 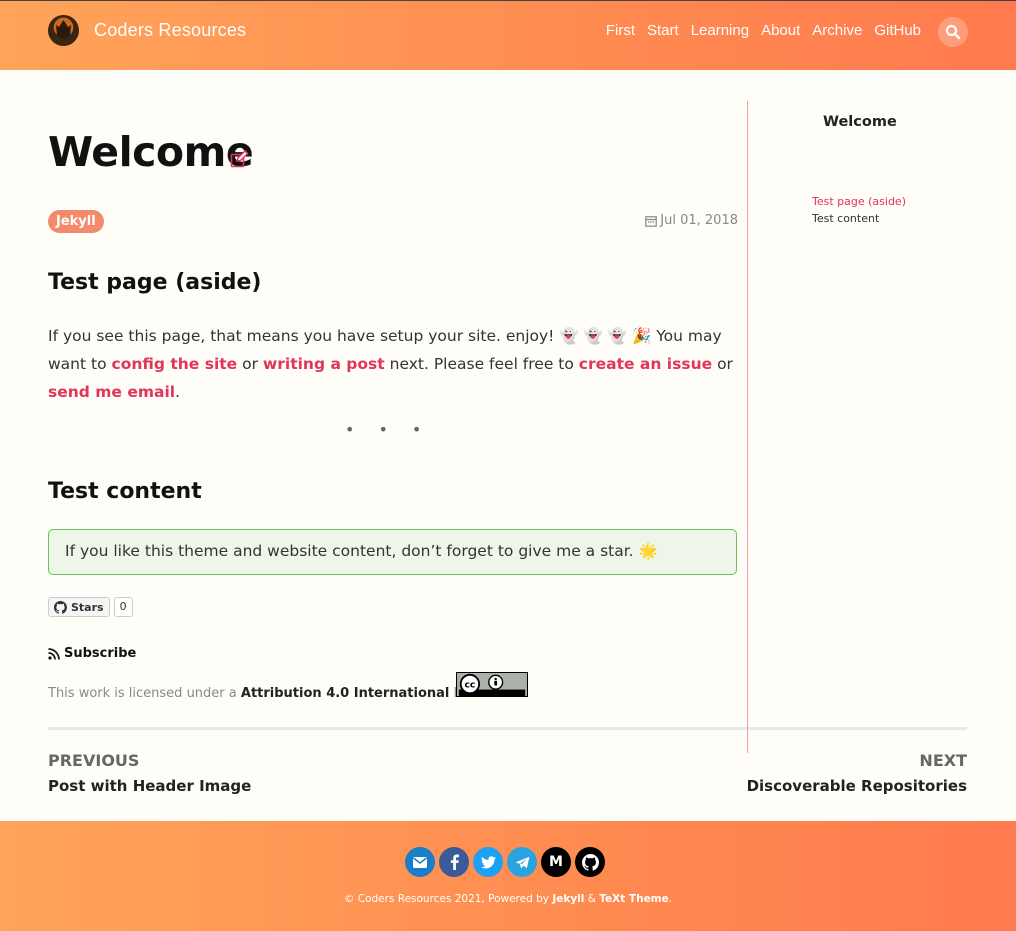 What do you see at coordinates (860, 122) in the screenshot?
I see `toc-title: Welcome` at bounding box center [860, 122].